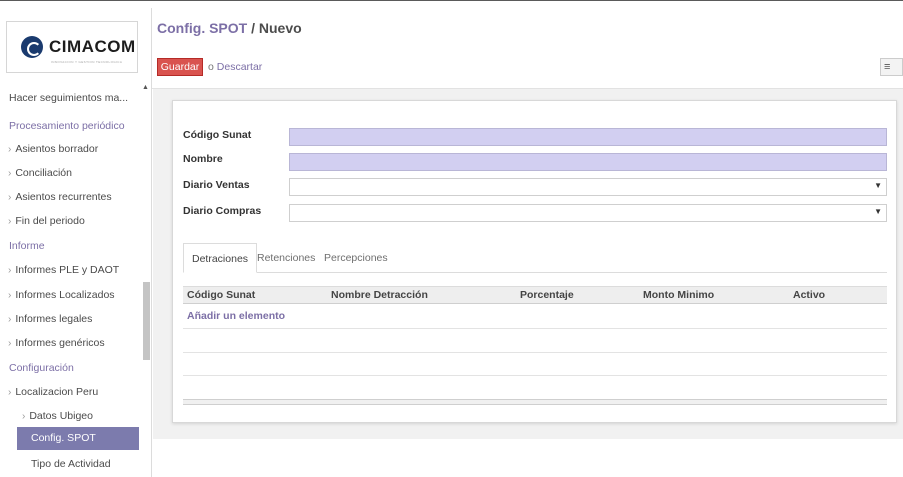 The height and width of the screenshot is (477, 903). What do you see at coordinates (240, 67) in the screenshot?
I see `discard-link: Descartar` at bounding box center [240, 67].